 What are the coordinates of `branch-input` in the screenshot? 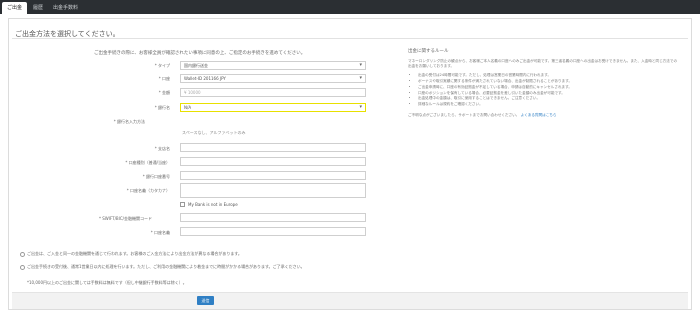 It's located at (273, 147).